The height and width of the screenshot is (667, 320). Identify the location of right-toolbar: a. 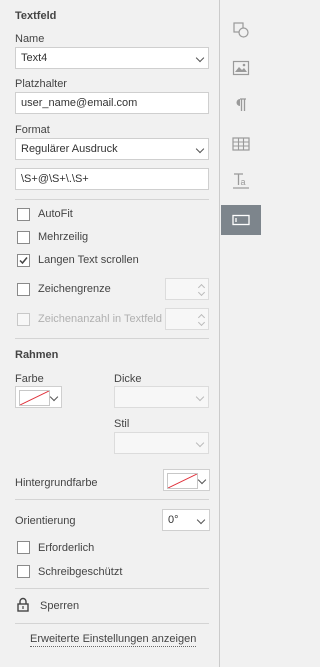
(241, 333).